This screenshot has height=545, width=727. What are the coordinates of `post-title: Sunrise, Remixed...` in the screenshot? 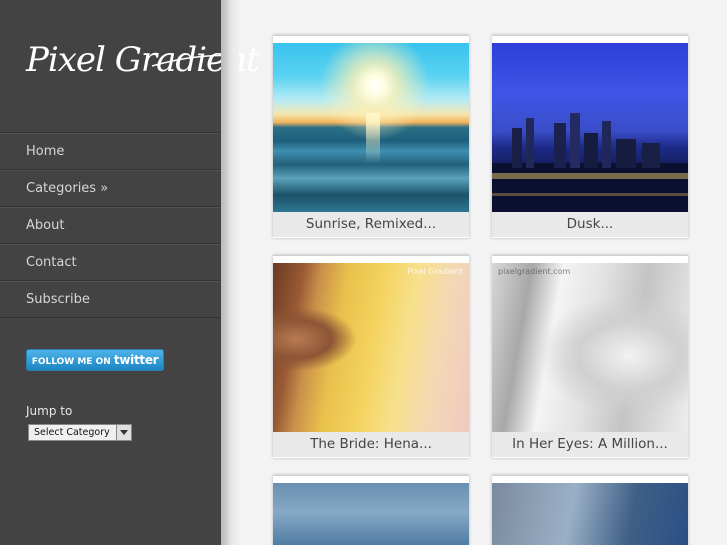 It's located at (371, 224).